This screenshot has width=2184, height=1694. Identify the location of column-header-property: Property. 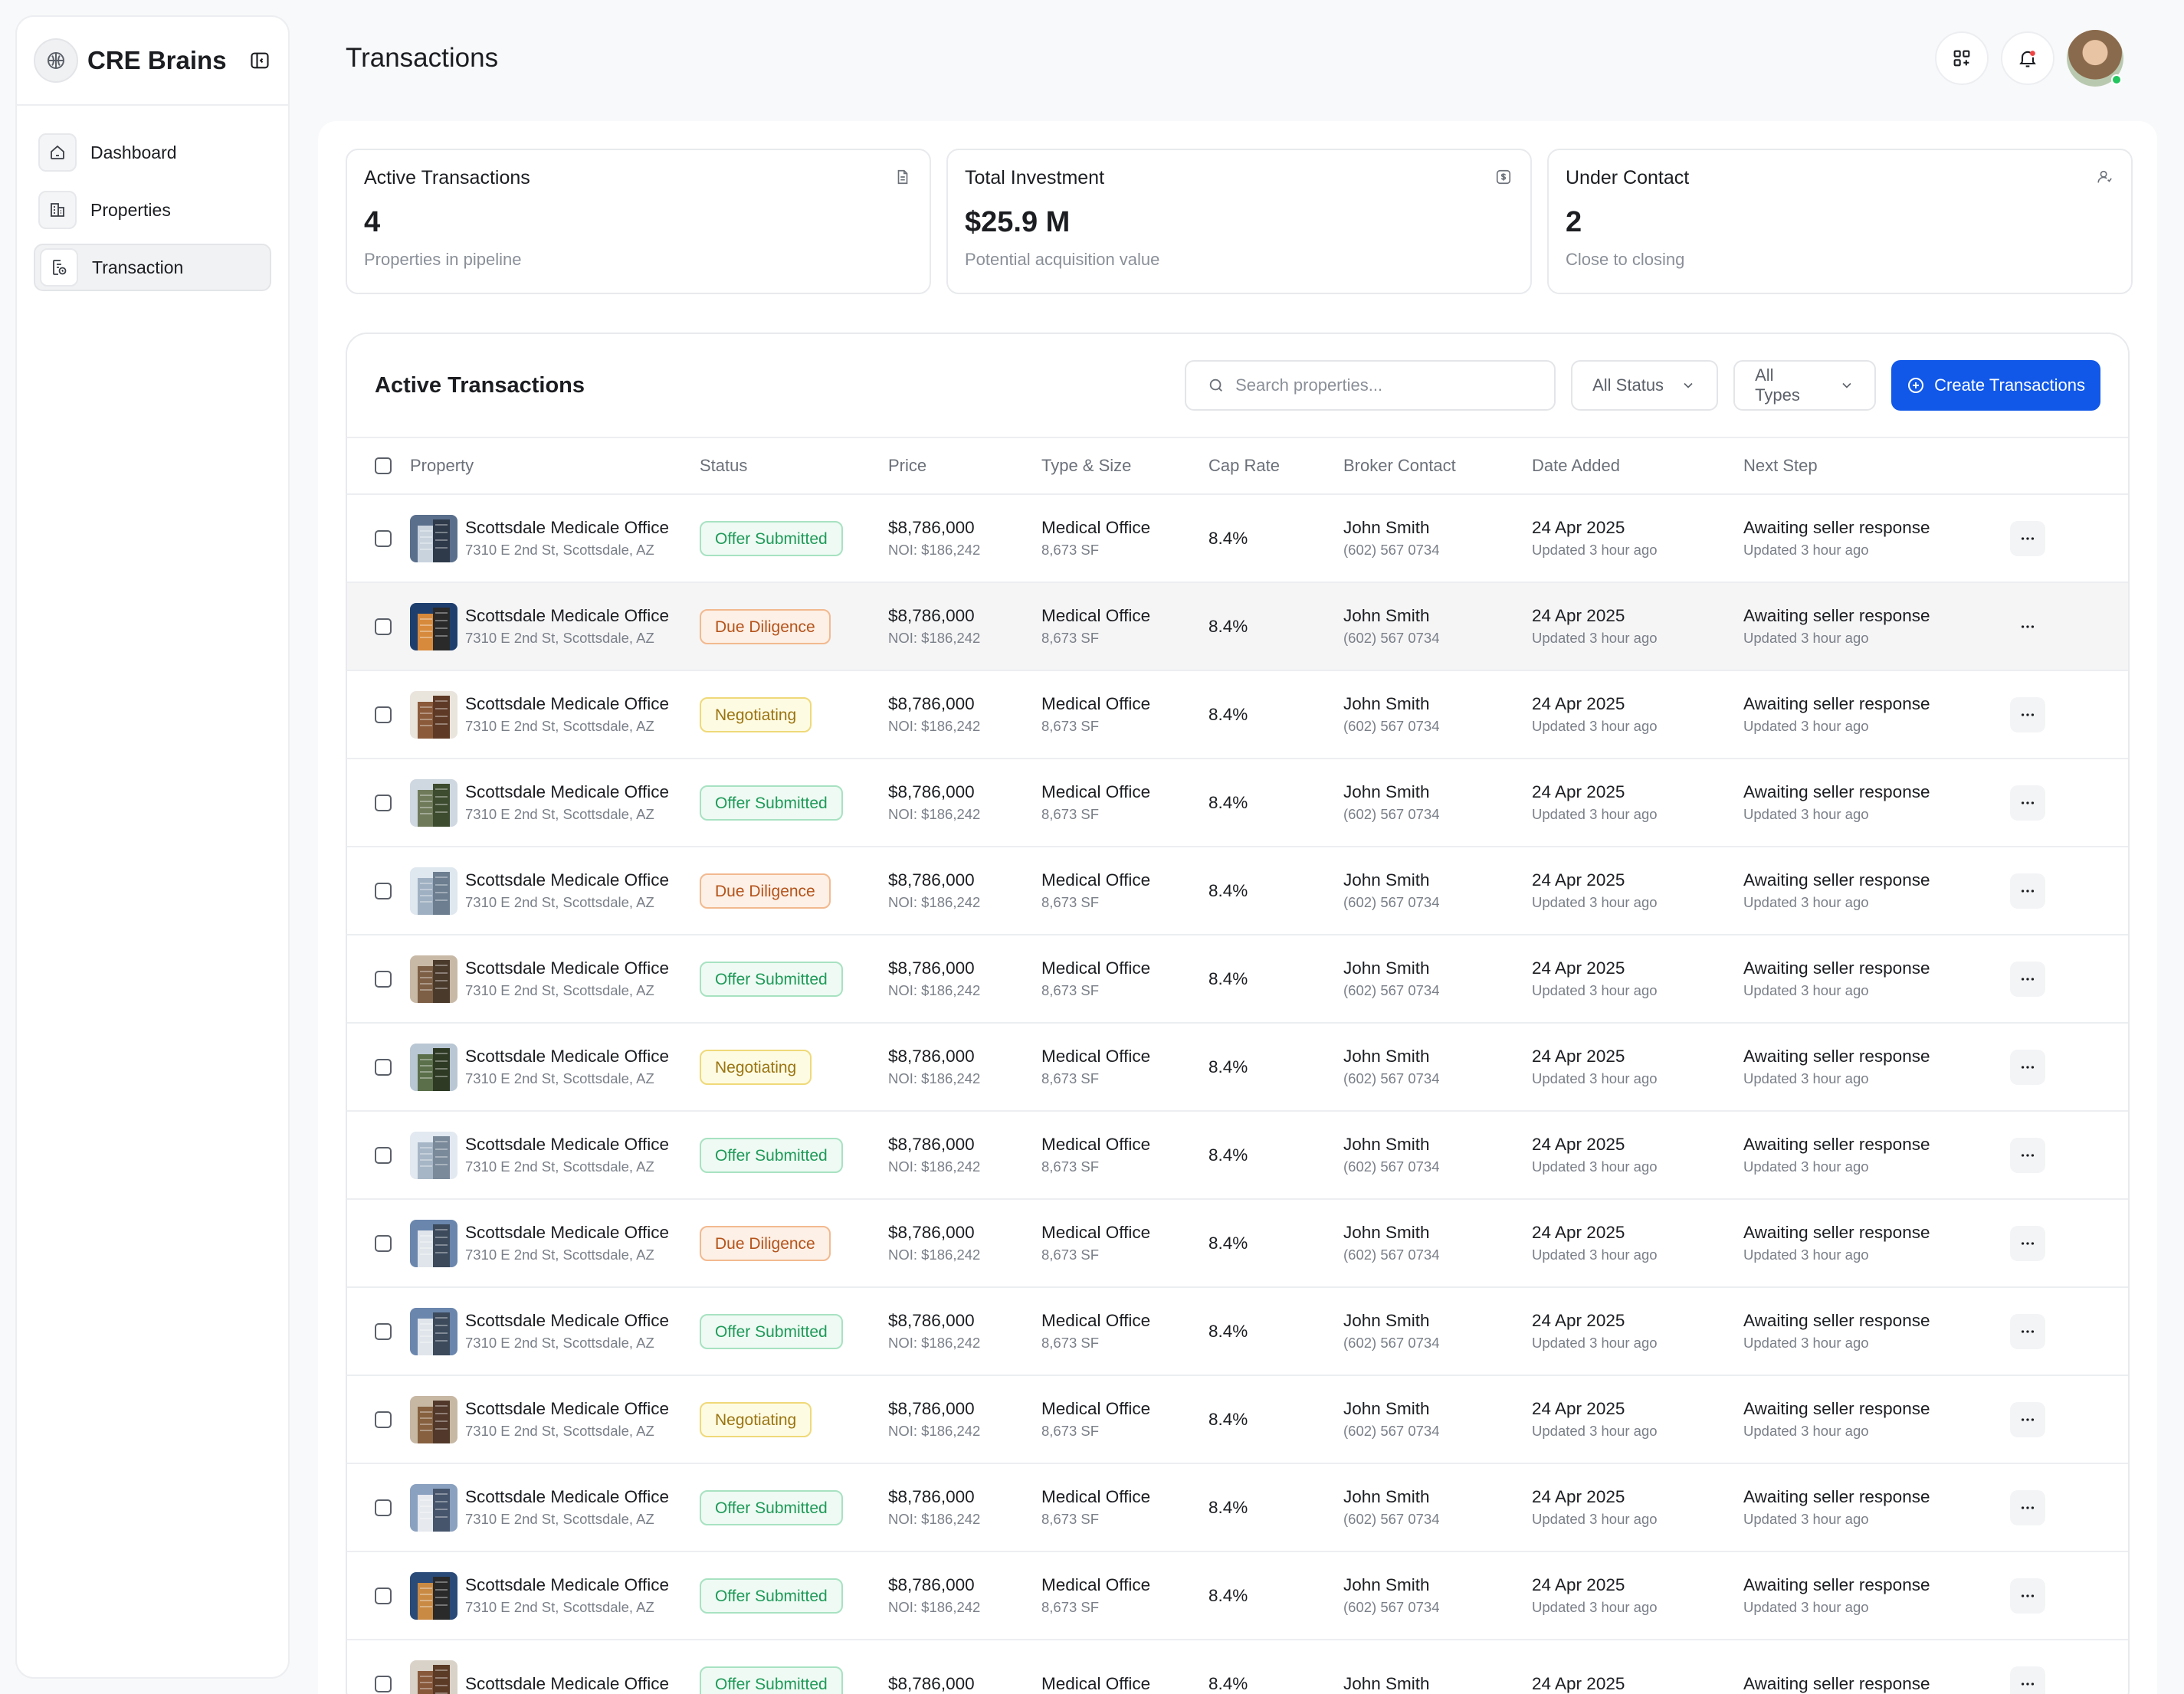
(442, 465).